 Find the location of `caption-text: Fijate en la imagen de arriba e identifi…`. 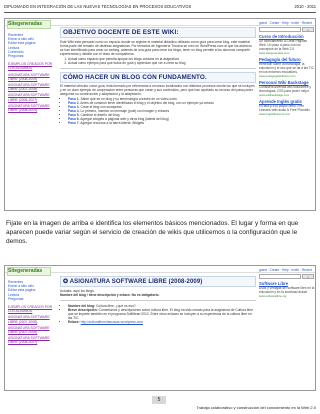

caption-text: Fijate en la imagen de arriba e identifi… is located at coordinates (152, 232).